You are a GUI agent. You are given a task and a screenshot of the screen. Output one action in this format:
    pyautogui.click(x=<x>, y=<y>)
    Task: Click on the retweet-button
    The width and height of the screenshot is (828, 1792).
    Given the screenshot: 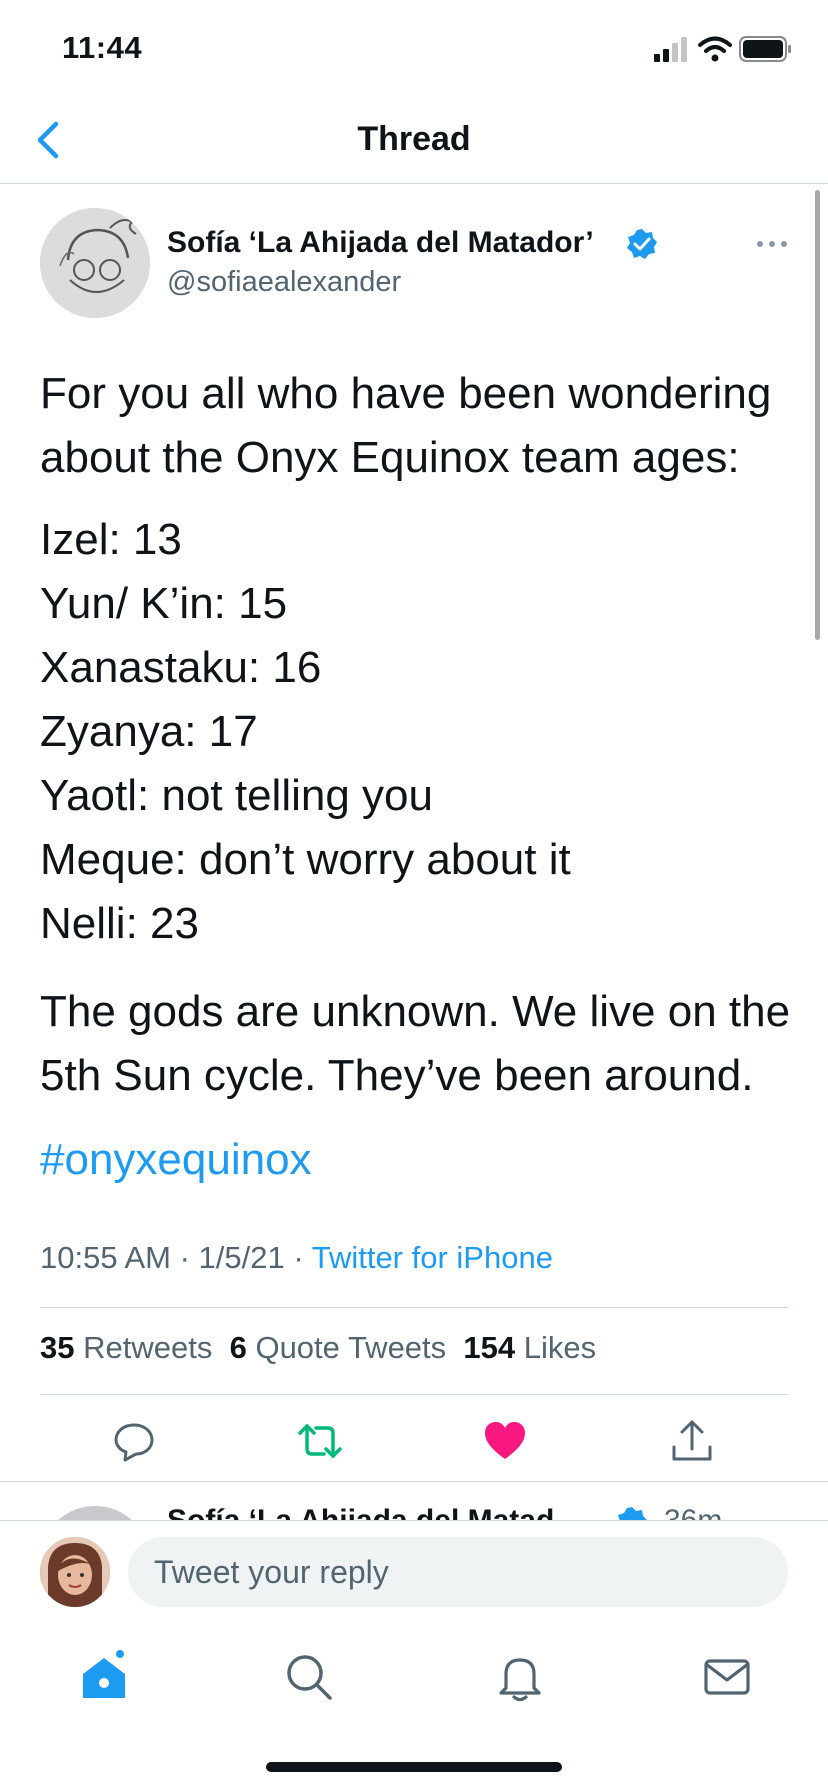 What is the action you would take?
    pyautogui.click(x=320, y=1441)
    